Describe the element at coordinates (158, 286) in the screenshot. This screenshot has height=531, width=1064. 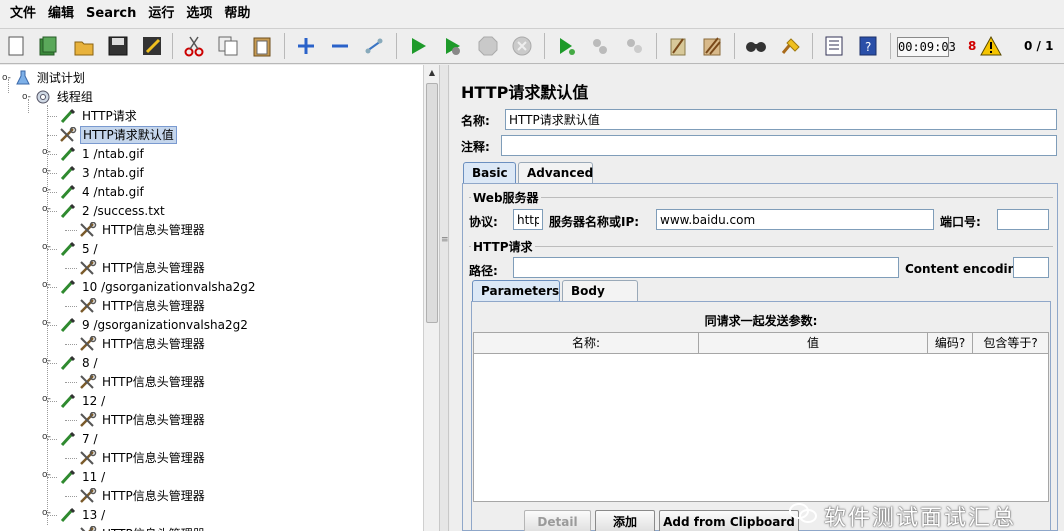
I see `tree-item-sampler: 10 /gsorganizationvalsha2g2` at that location.